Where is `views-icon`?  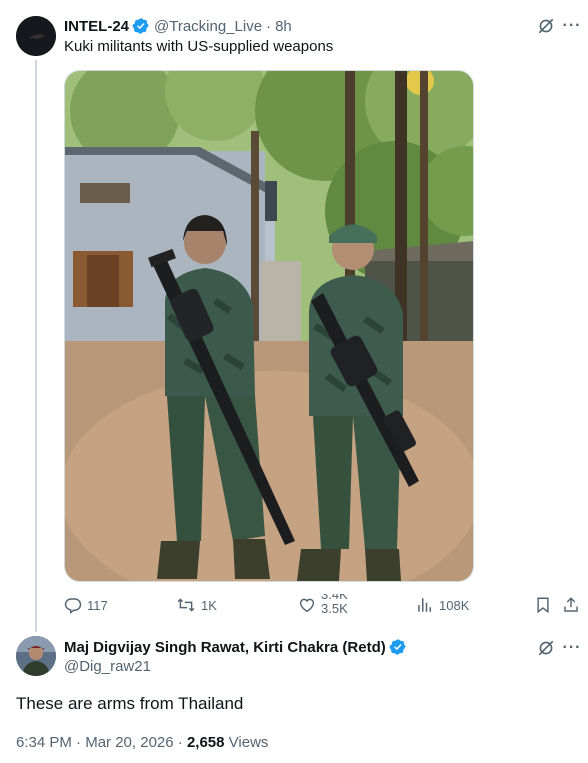
views-icon is located at coordinates (425, 605).